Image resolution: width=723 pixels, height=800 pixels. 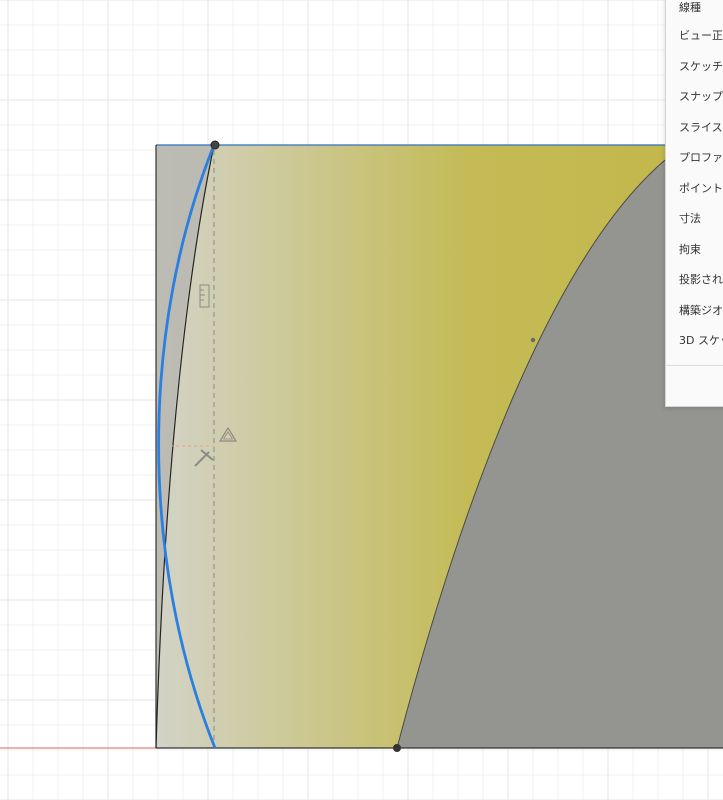 I want to click on menu-item-slice: スライス, so click(x=694, y=128).